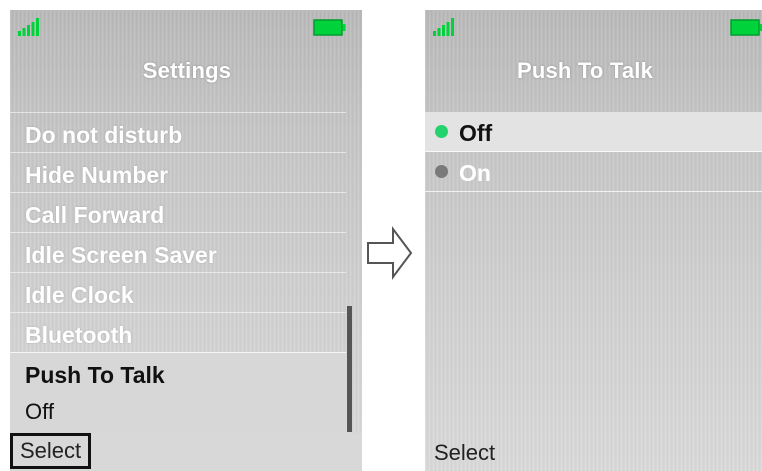 This screenshot has height=471, width=762. I want to click on radio-selected-icon, so click(441, 131).